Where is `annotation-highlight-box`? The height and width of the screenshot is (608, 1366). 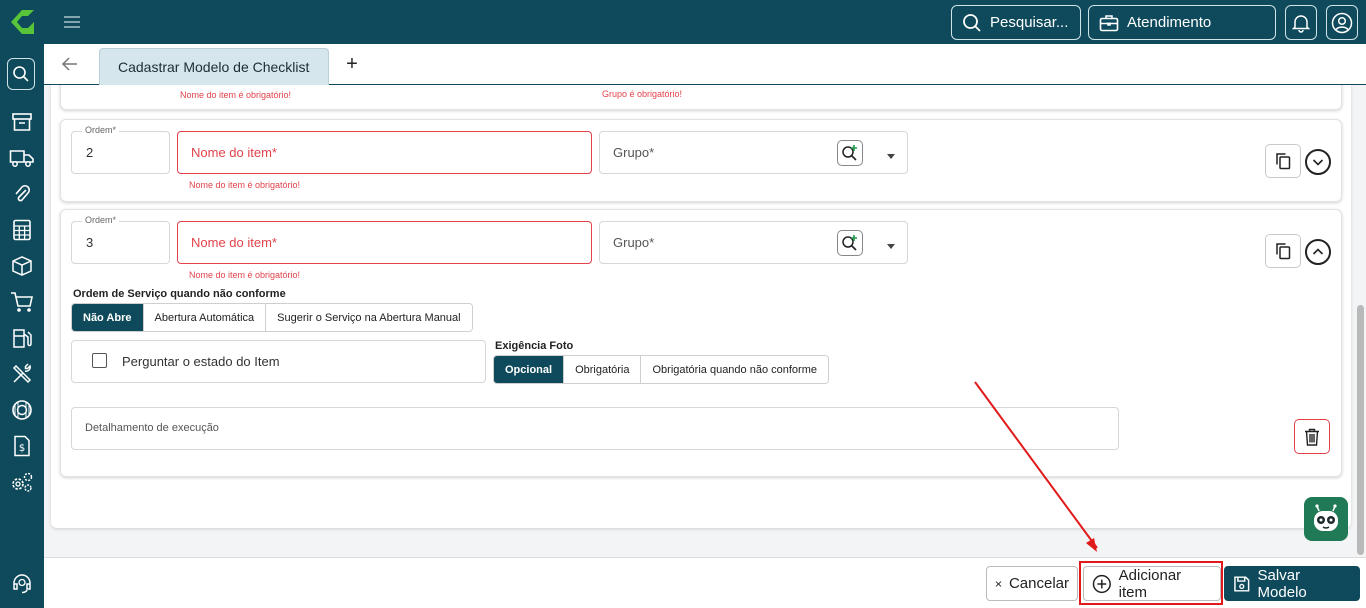
annotation-highlight-box is located at coordinates (1151, 583).